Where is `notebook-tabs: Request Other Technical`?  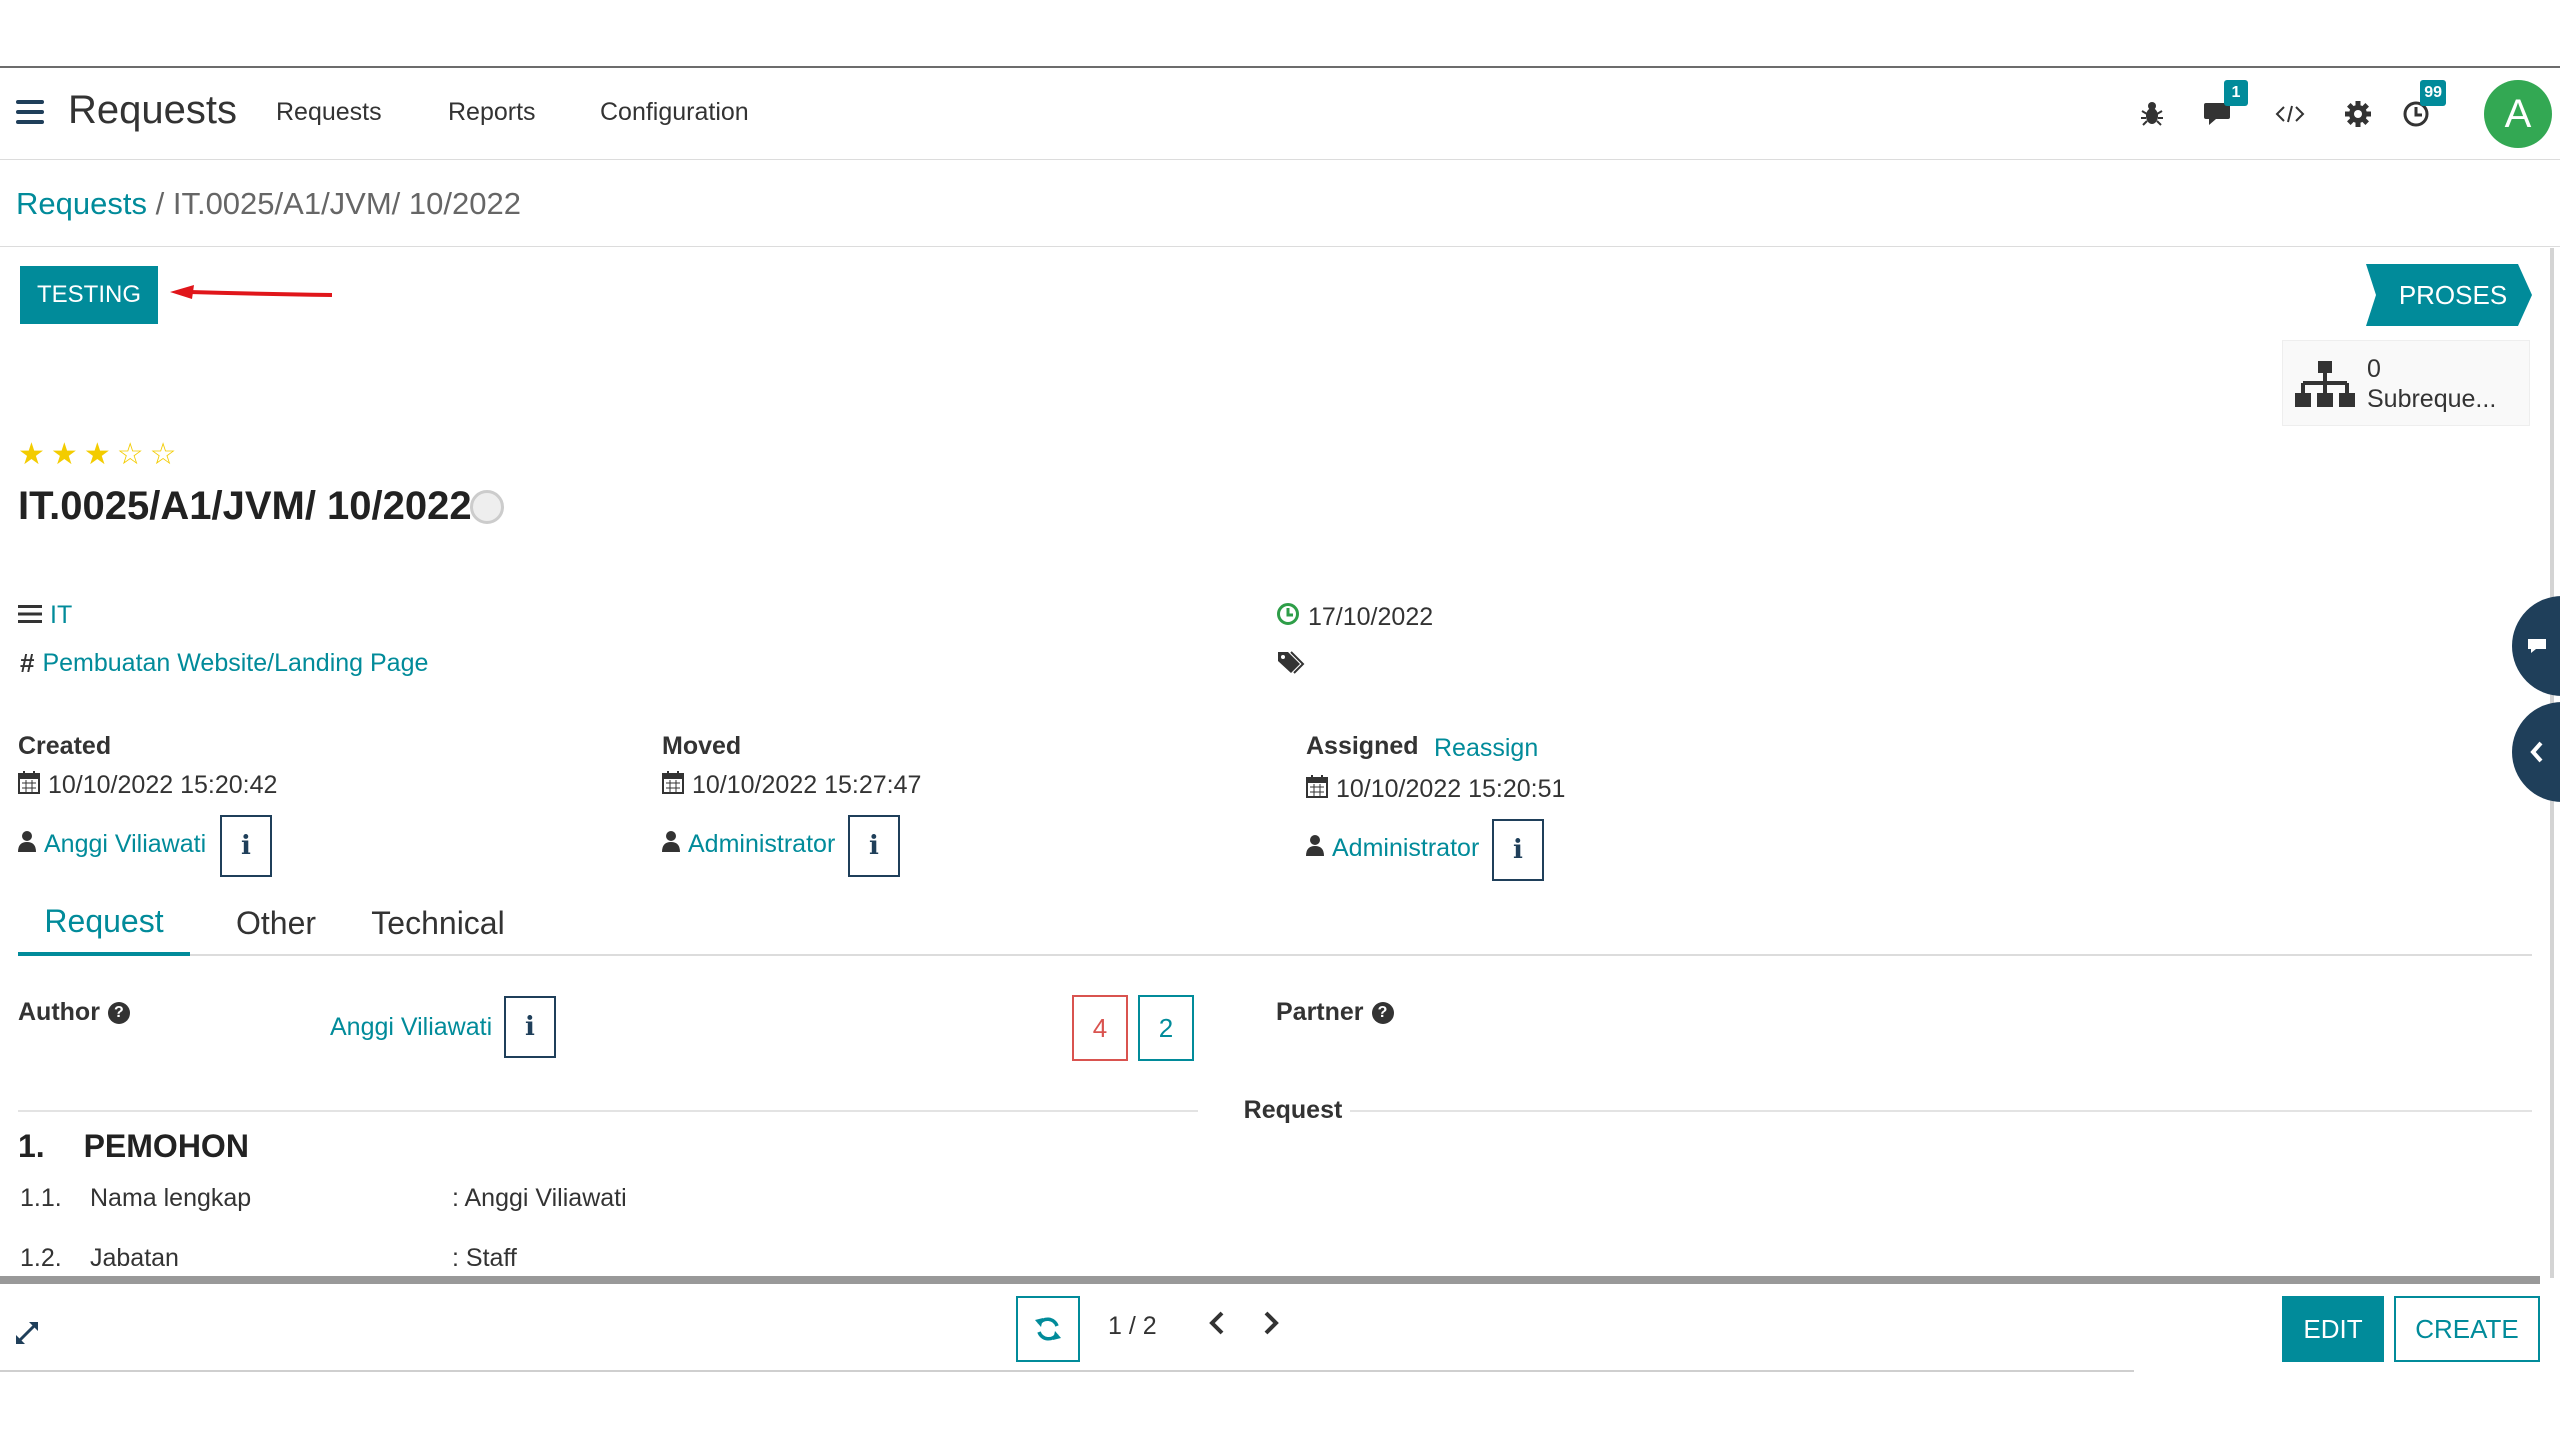 notebook-tabs: Request Other Technical is located at coordinates (1275, 923).